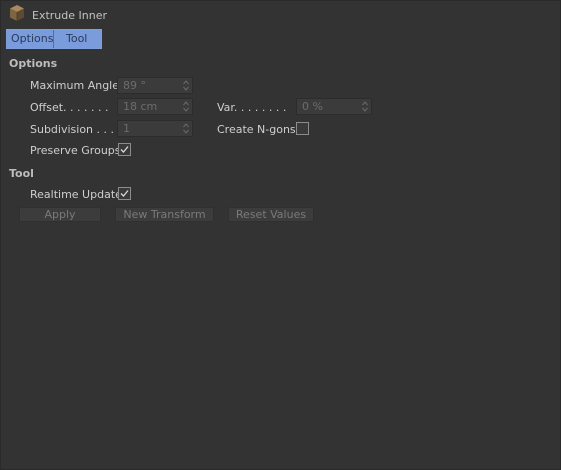  What do you see at coordinates (30, 39) in the screenshot?
I see `tab-options: Options` at bounding box center [30, 39].